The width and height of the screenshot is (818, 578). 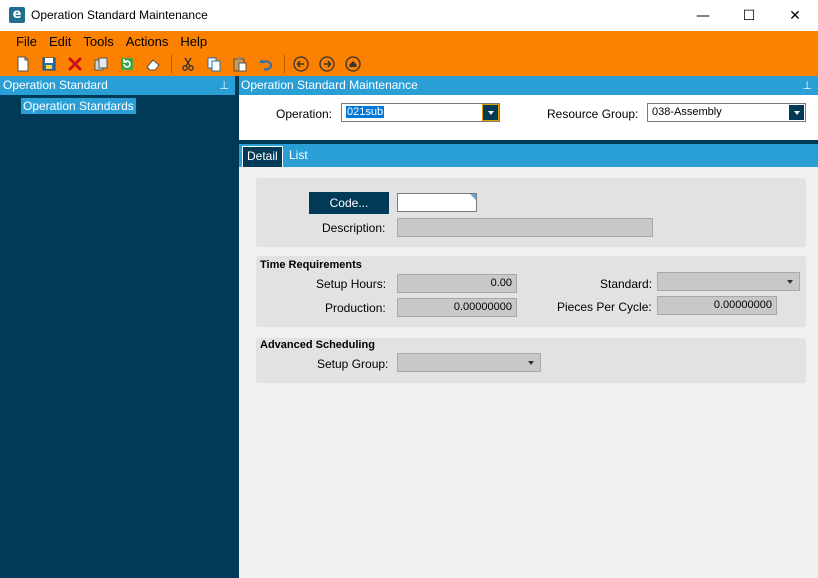 I want to click on menu-bar: File Edit Tools Actions Help, so click(x=111, y=42).